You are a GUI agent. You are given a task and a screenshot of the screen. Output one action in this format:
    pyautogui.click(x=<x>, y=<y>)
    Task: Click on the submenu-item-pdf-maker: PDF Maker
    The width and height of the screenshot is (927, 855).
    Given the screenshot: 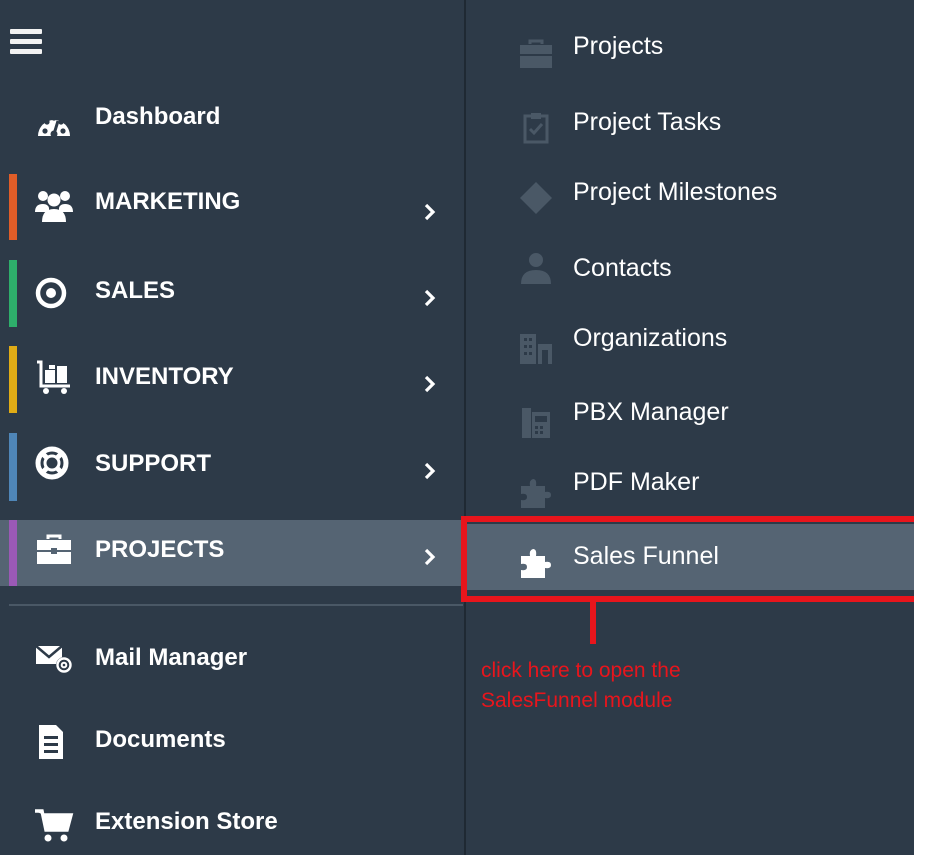 What is the action you would take?
    pyautogui.click(x=696, y=486)
    